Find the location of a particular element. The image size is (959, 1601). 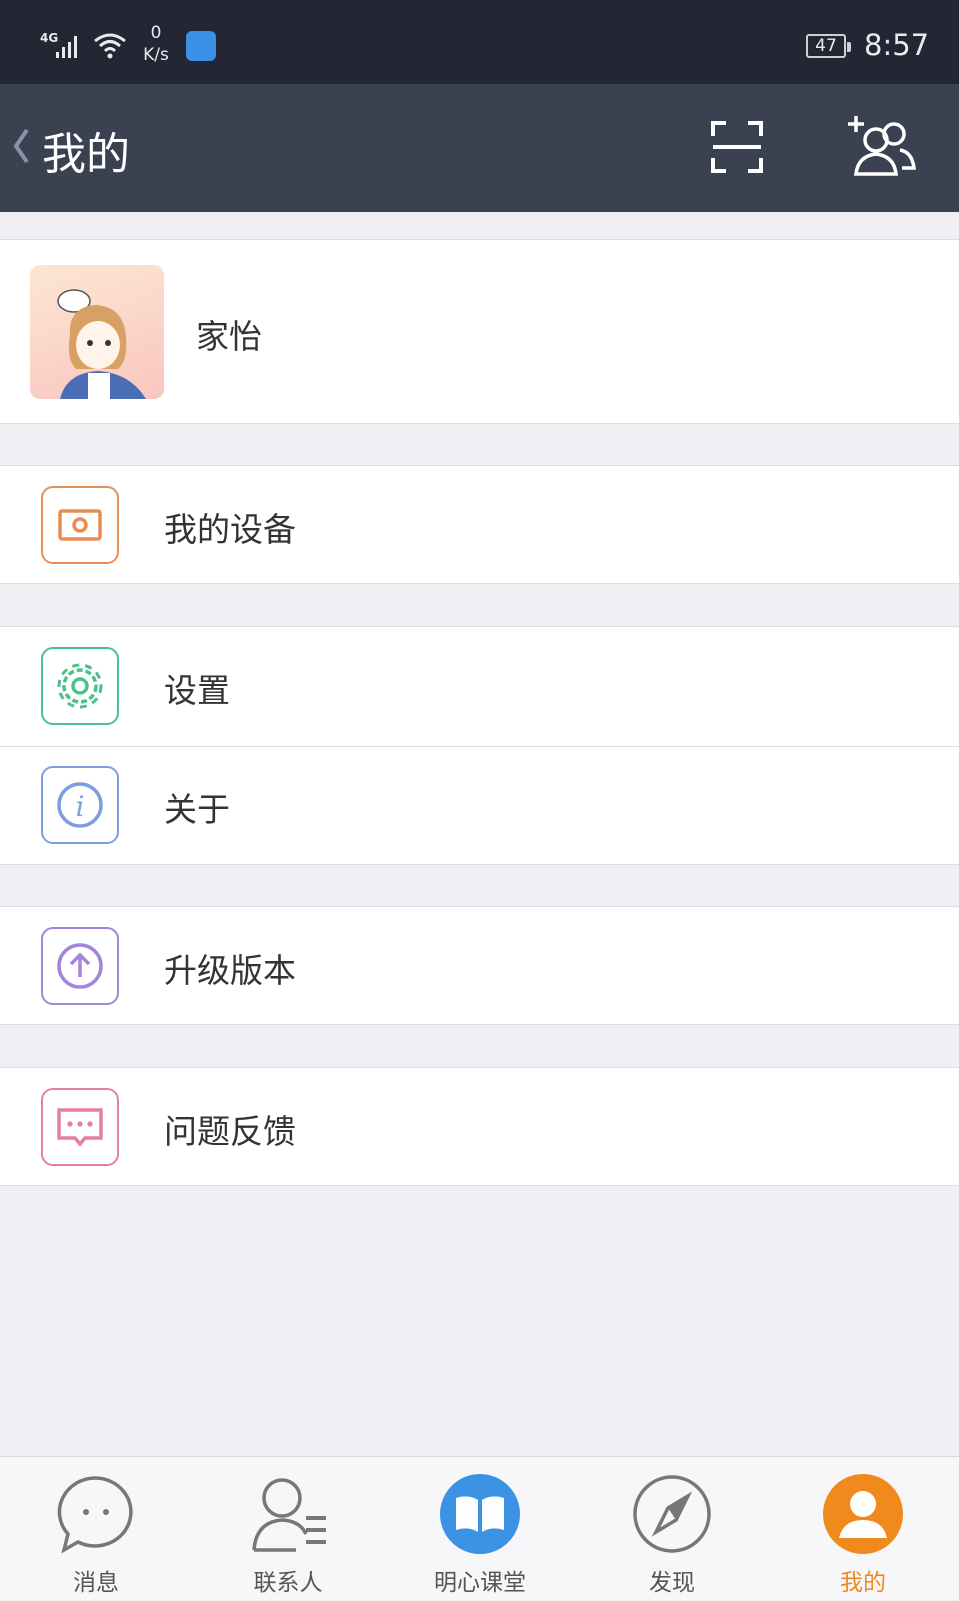

profile-card: 家怡 is located at coordinates (479, 331).